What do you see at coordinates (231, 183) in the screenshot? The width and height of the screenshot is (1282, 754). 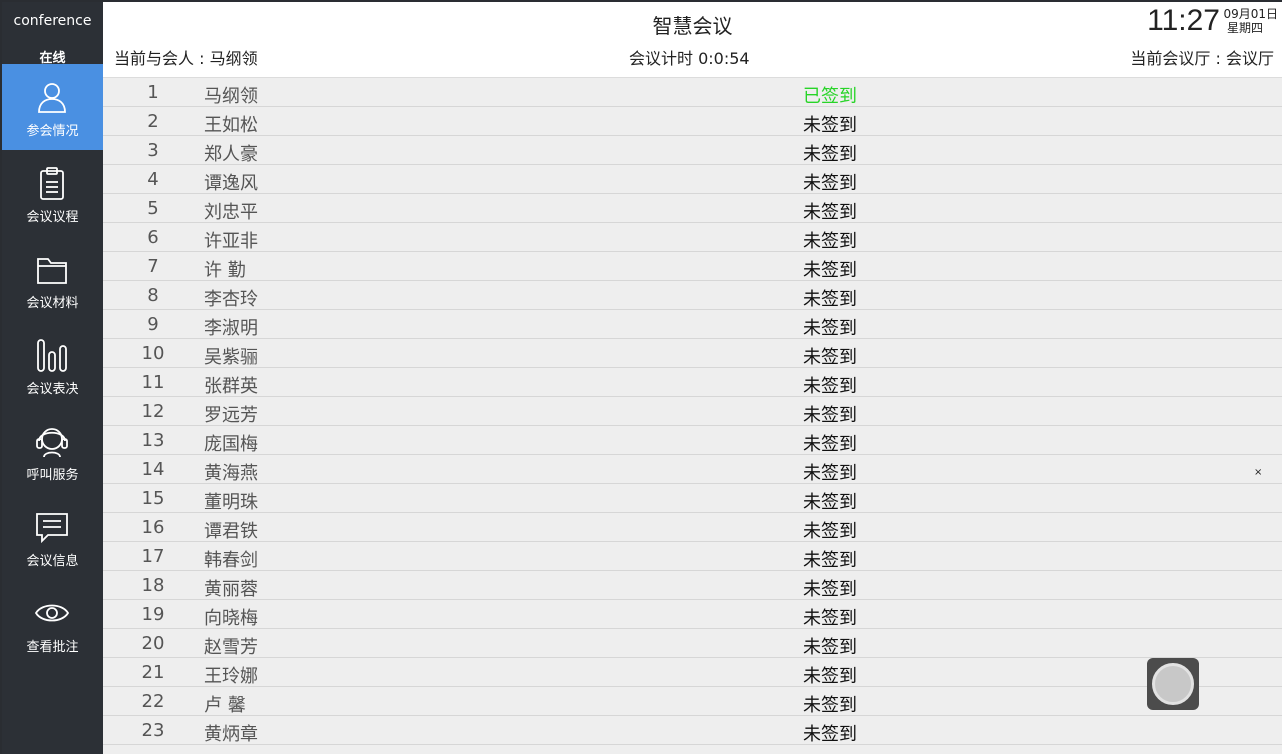 I see `attendee-name: 谭逸风` at bounding box center [231, 183].